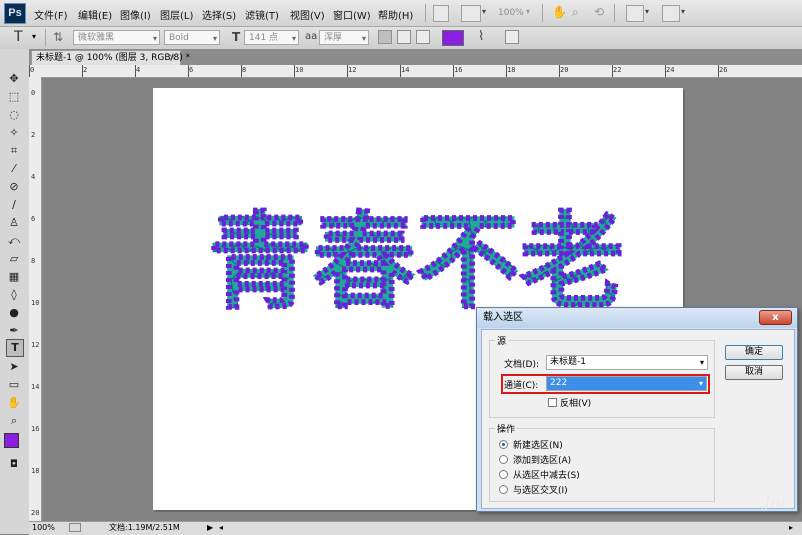 This screenshot has width=802, height=535. I want to click on antialias-value: 浑厚, so click(333, 38).